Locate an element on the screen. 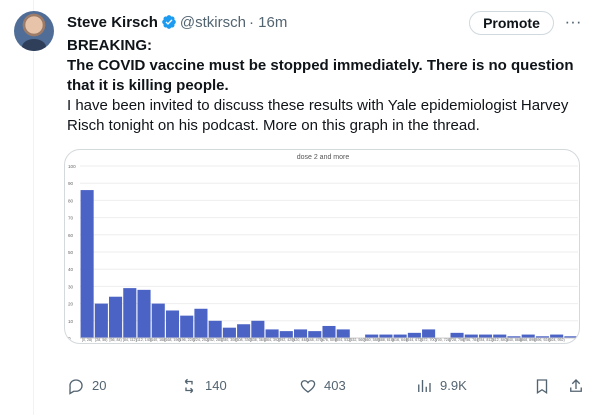 The width and height of the screenshot is (600, 415). y-tick-label: 70 is located at coordinates (71, 218).